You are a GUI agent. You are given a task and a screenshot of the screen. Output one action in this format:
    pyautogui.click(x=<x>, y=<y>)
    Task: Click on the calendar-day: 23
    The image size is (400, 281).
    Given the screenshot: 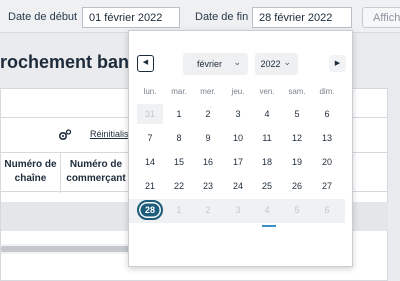 What is the action you would take?
    pyautogui.click(x=208, y=186)
    